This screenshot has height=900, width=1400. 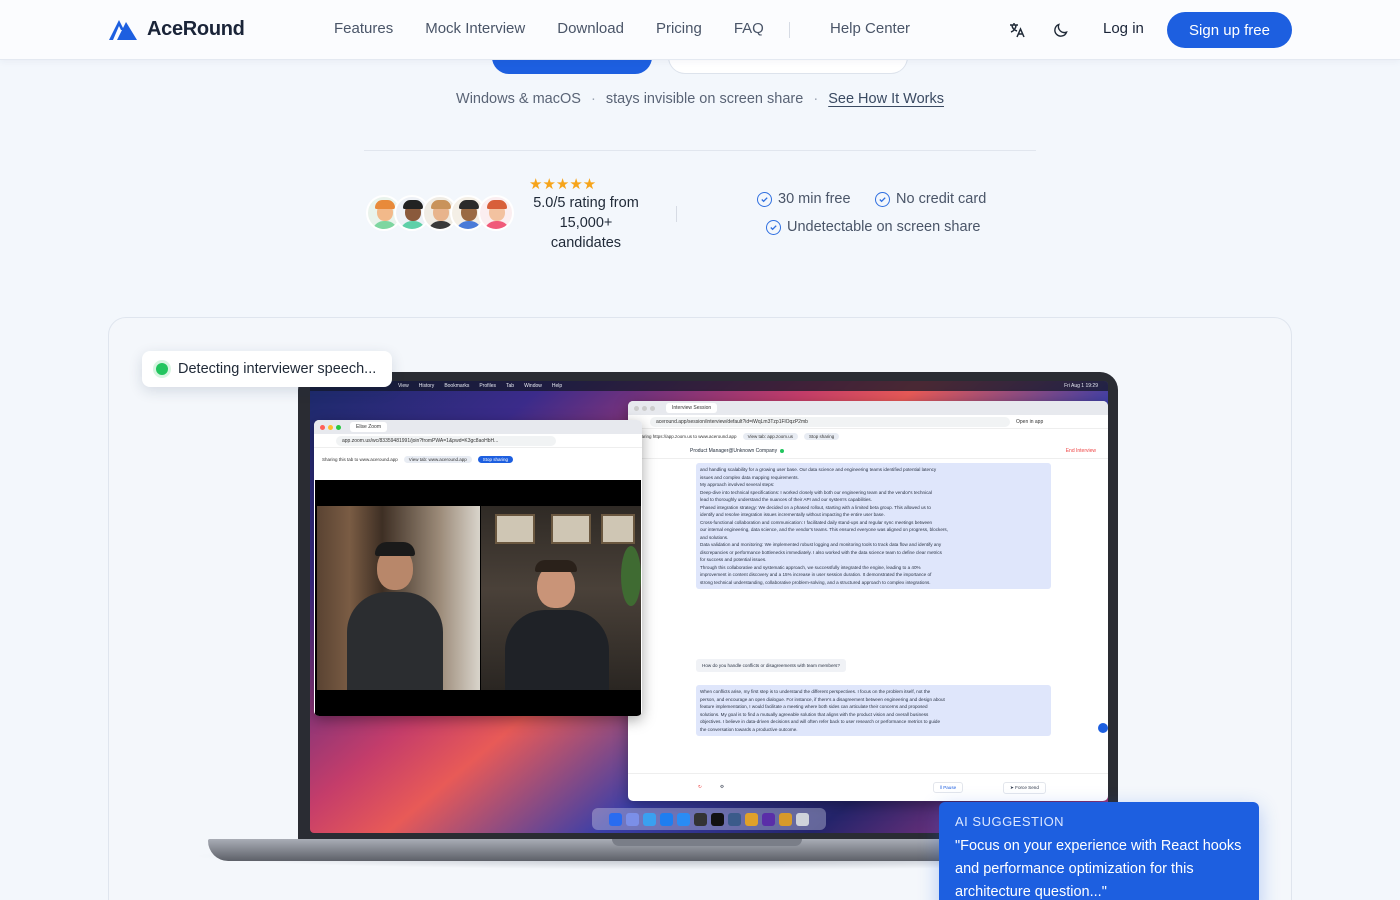 I want to click on vertical-divider, so click(x=676, y=214).